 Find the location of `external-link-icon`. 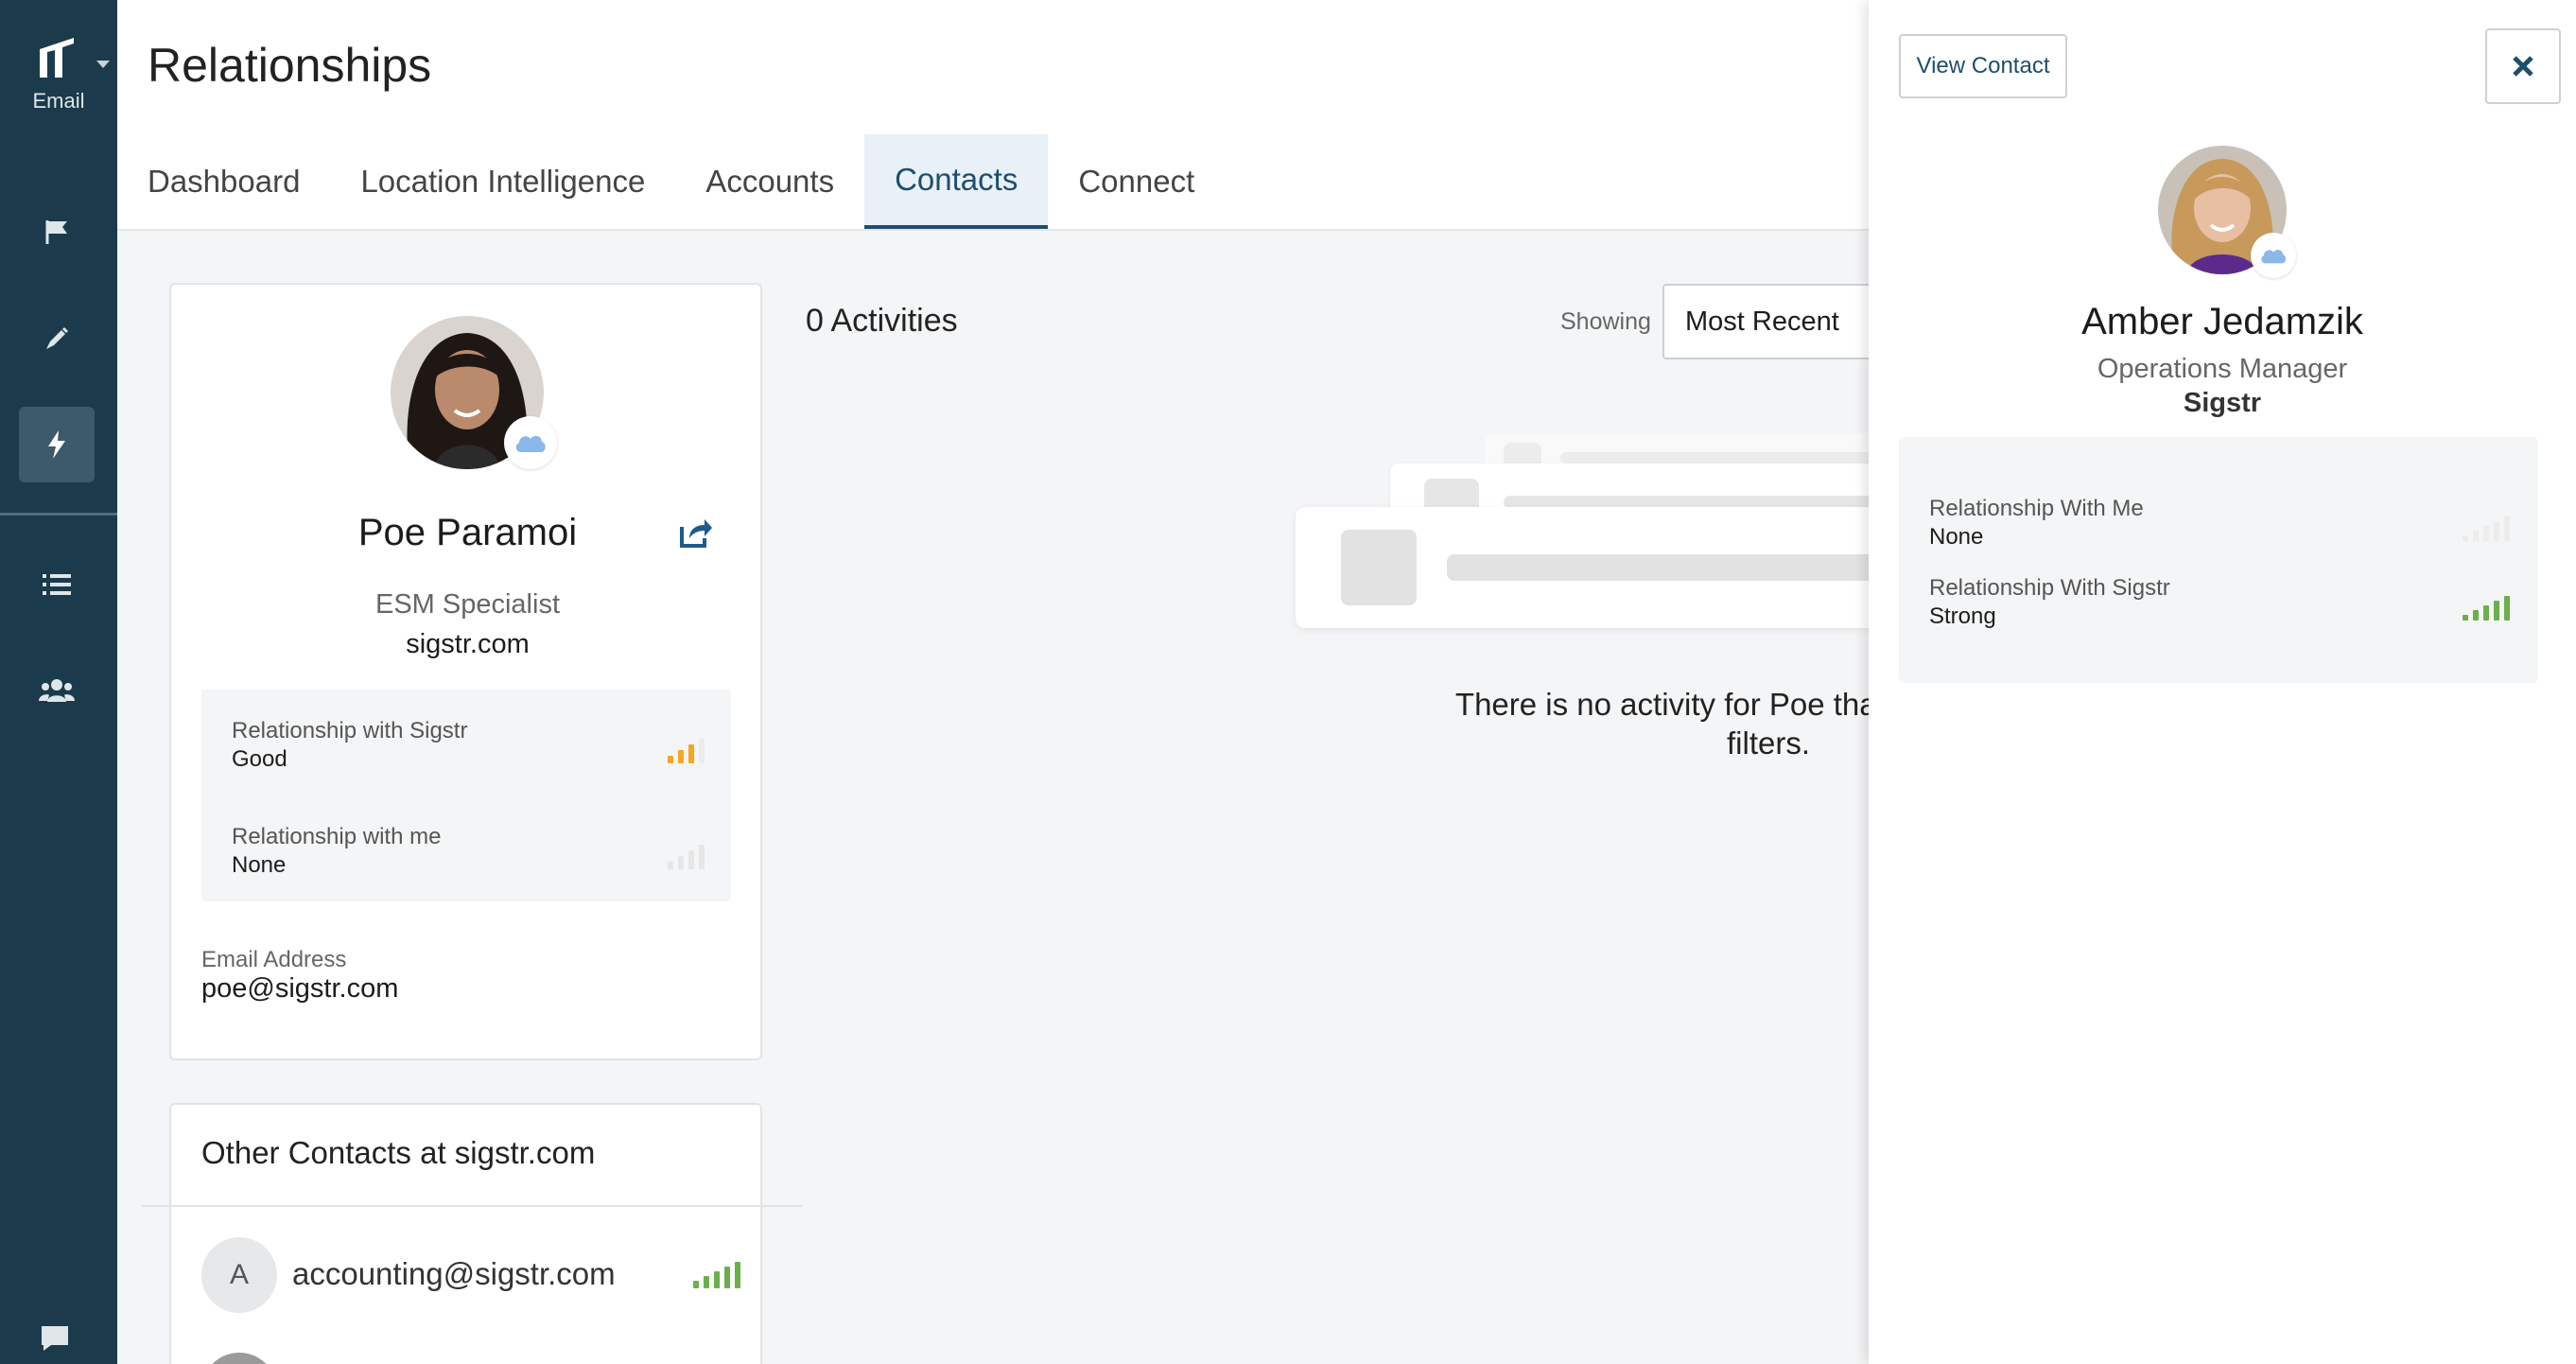

external-link-icon is located at coordinates (697, 536).